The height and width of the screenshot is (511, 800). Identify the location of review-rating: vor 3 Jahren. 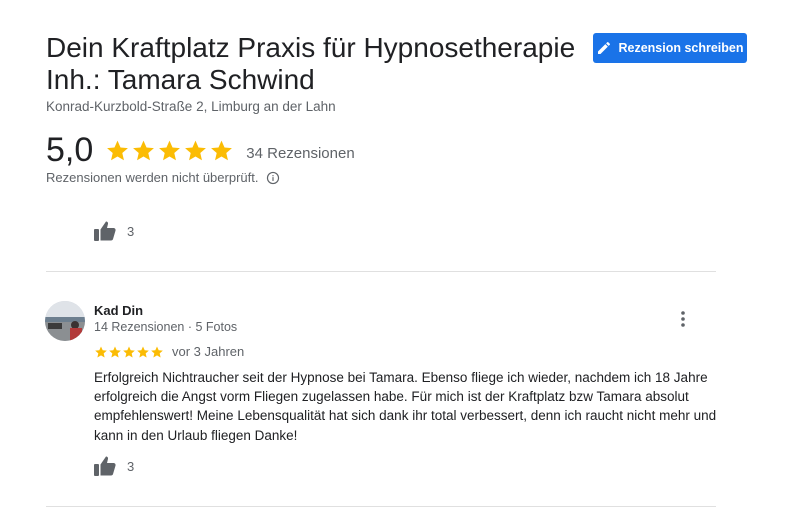
(169, 351).